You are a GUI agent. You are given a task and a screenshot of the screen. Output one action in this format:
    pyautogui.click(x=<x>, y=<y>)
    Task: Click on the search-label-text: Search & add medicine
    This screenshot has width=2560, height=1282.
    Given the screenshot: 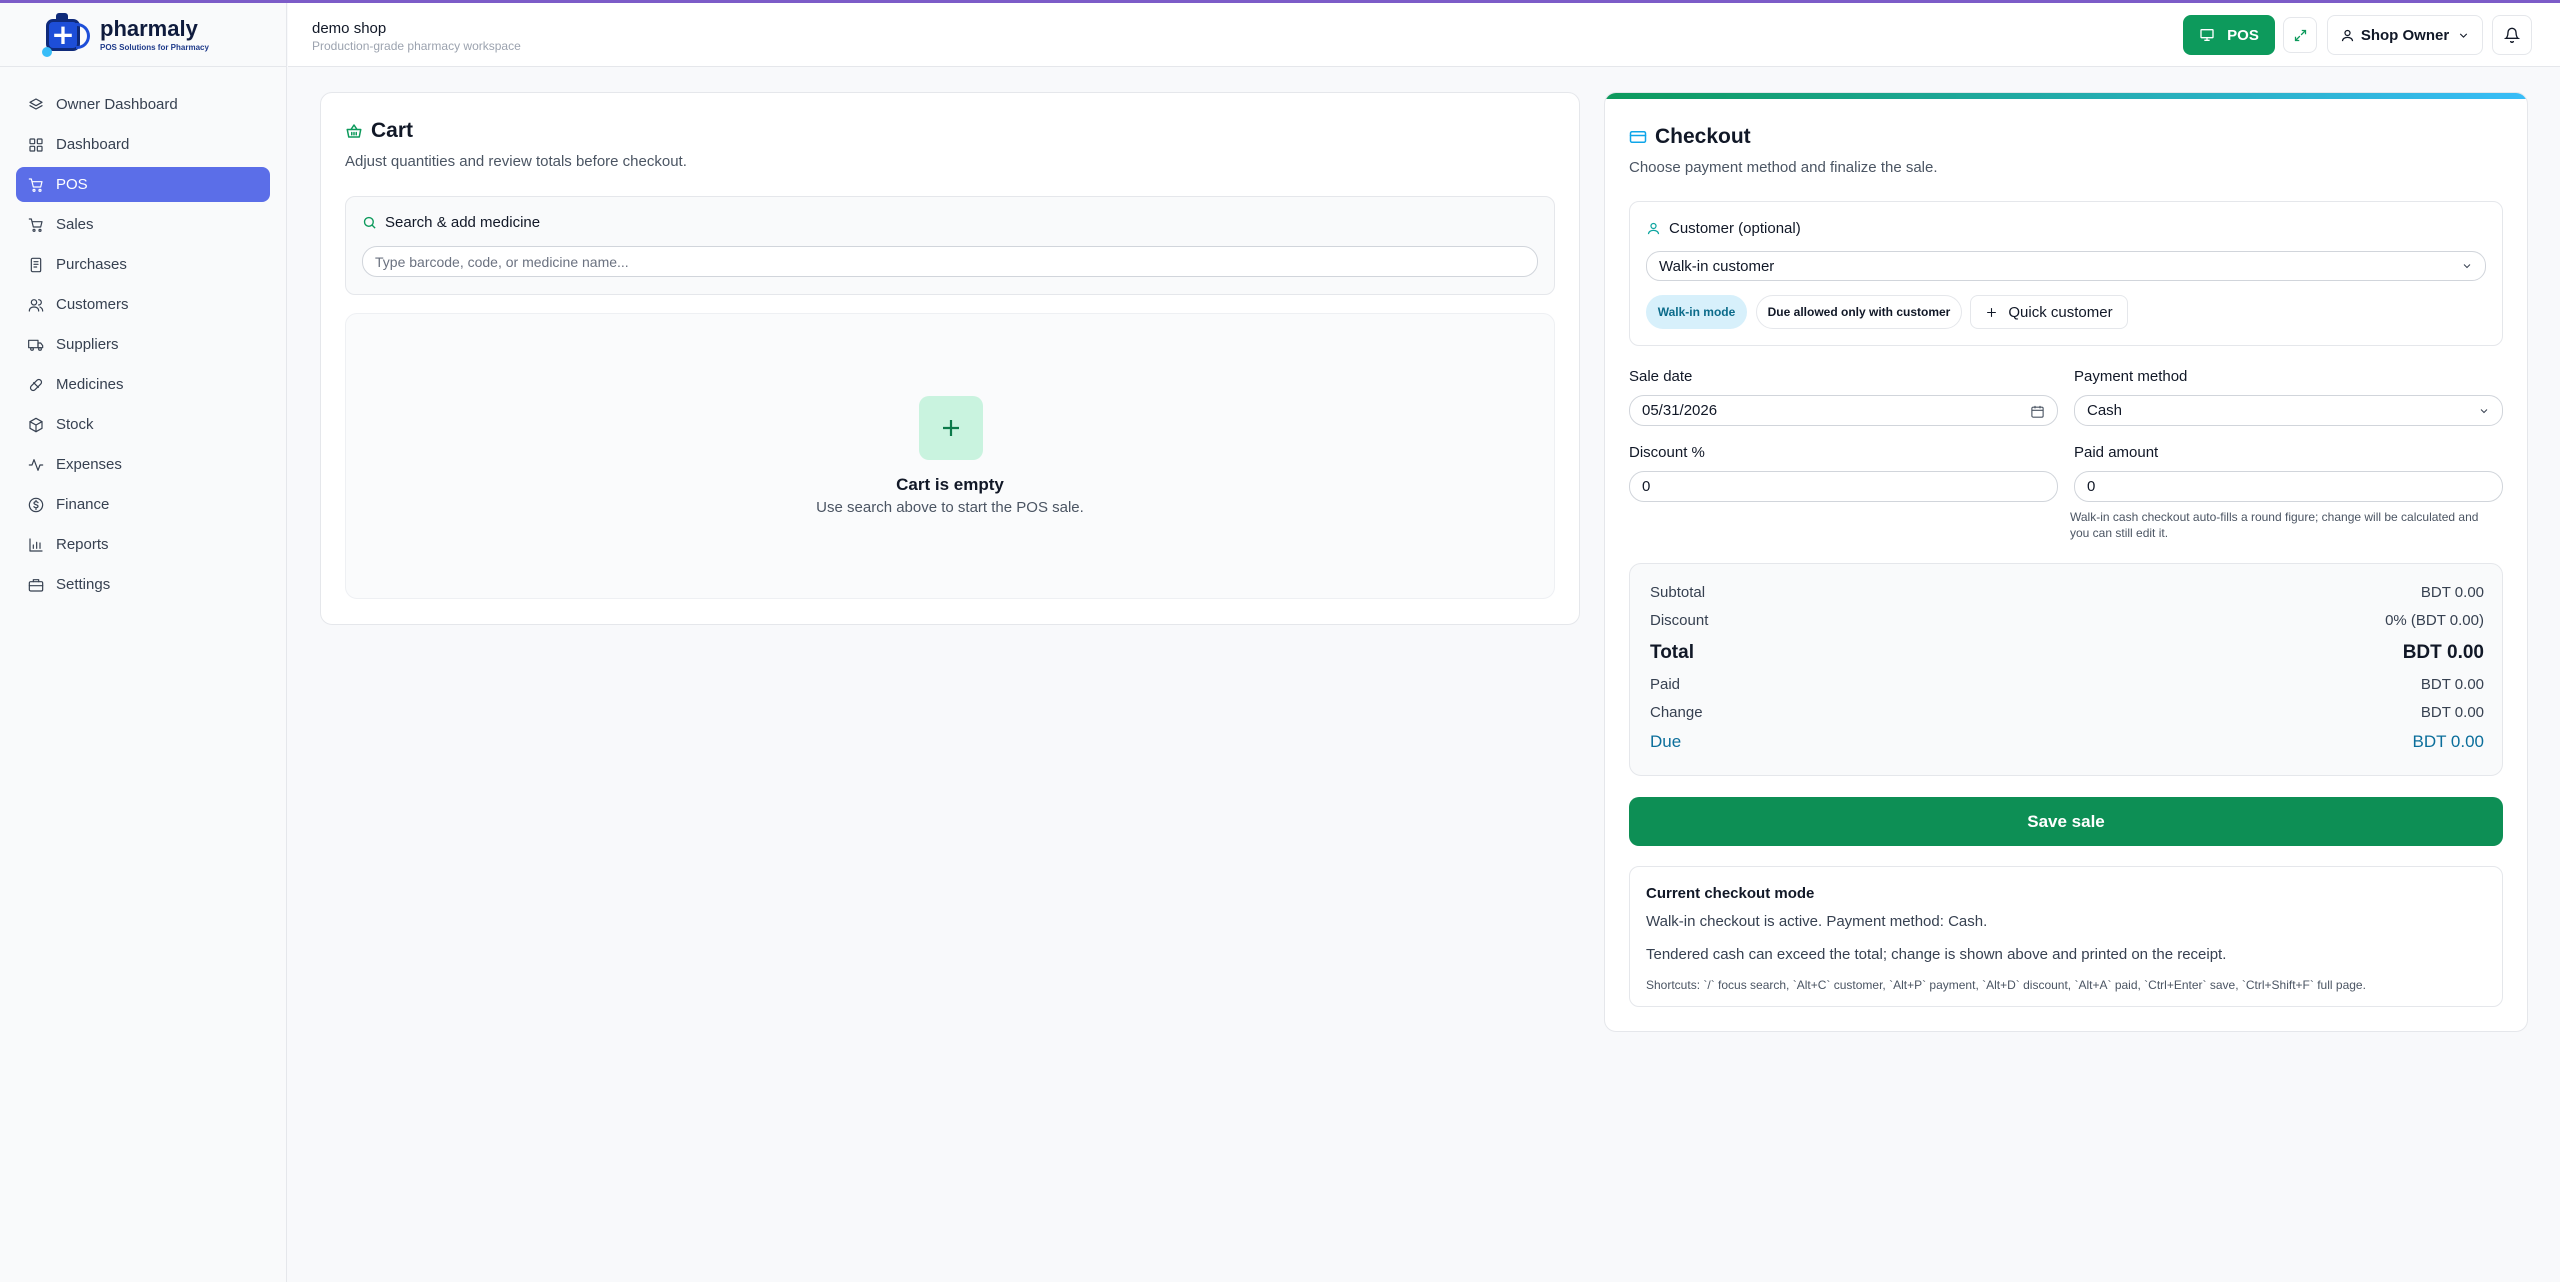 What is the action you would take?
    pyautogui.click(x=463, y=222)
    